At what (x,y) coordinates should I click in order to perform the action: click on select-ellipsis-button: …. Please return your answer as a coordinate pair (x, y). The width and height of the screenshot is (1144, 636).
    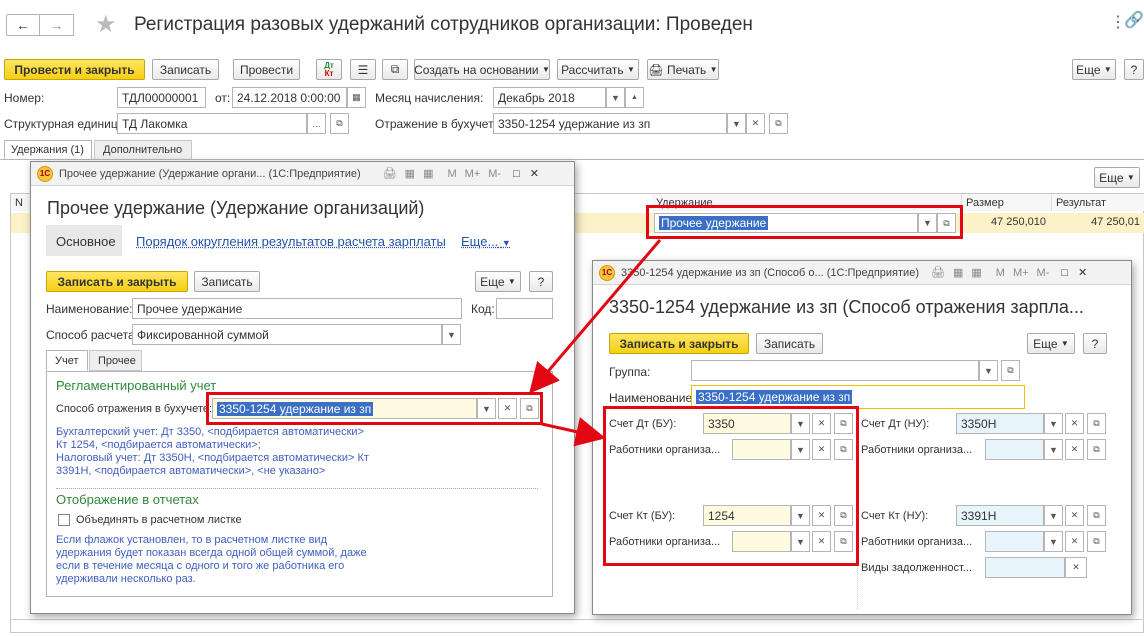
    Looking at the image, I should click on (316, 123).